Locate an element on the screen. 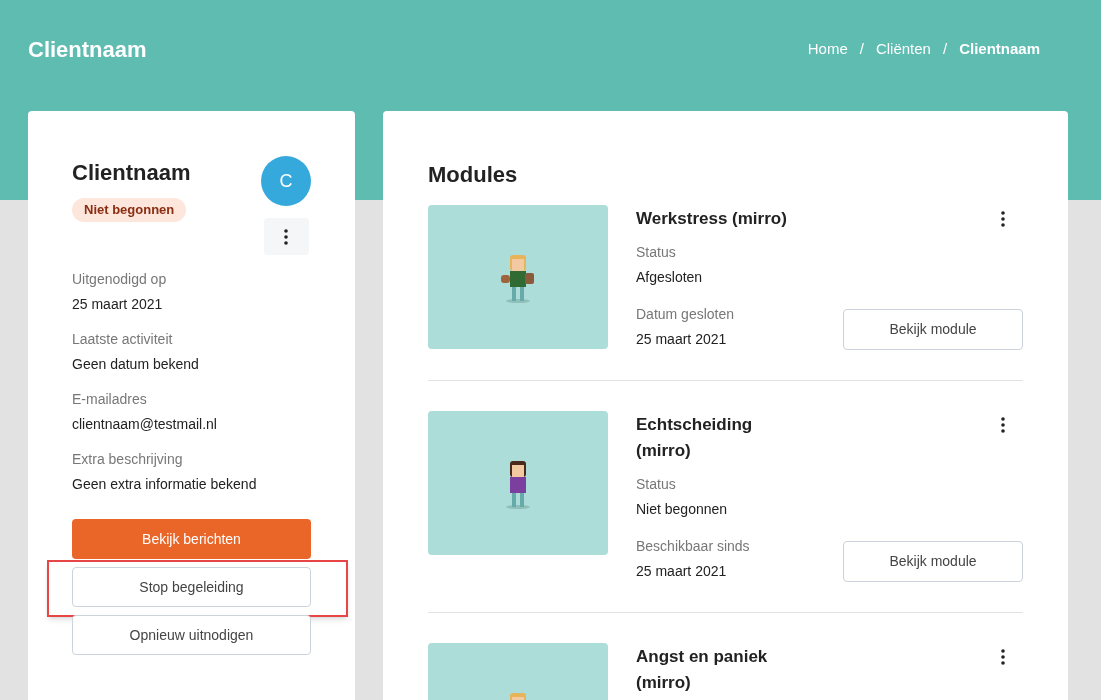 The width and height of the screenshot is (1101, 700). detail-label: E-mailadres is located at coordinates (110, 399).